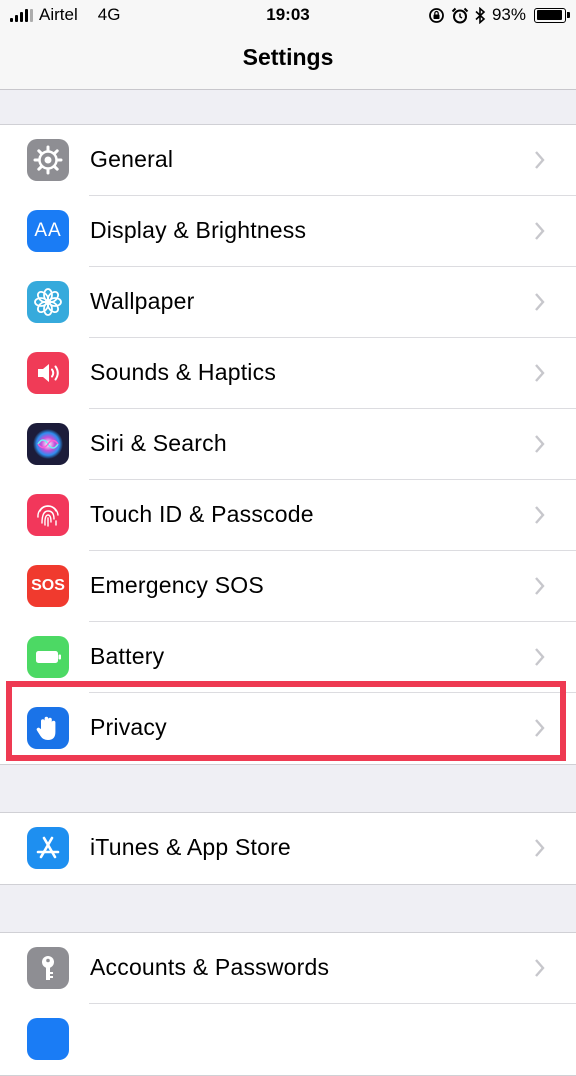  Describe the element at coordinates (177, 585) in the screenshot. I see `settings-row-label: Emergency SOS` at that location.